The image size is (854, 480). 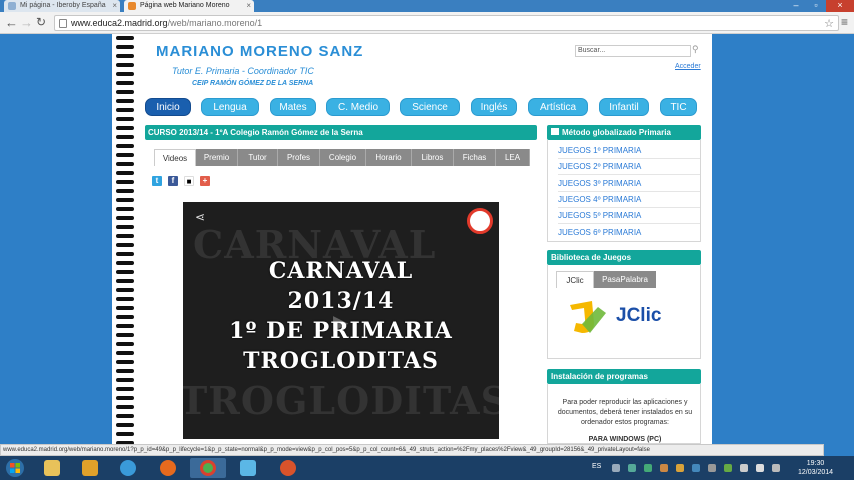 I want to click on tab-videos: Videos, so click(x=175, y=157).